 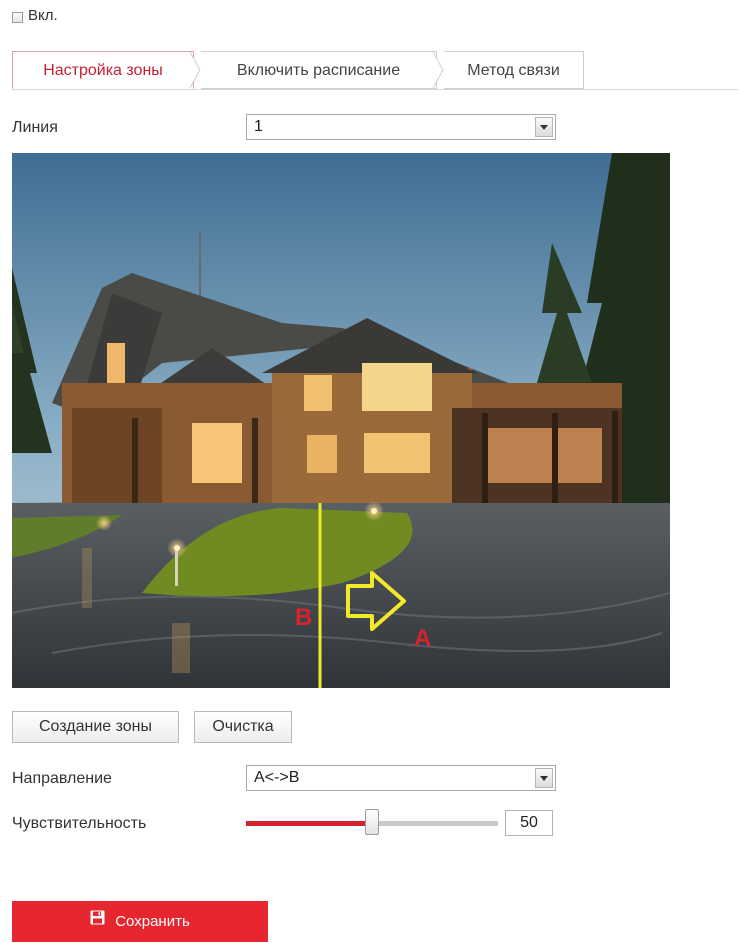 What do you see at coordinates (529, 823) in the screenshot?
I see `sensitivity-value-field: 50` at bounding box center [529, 823].